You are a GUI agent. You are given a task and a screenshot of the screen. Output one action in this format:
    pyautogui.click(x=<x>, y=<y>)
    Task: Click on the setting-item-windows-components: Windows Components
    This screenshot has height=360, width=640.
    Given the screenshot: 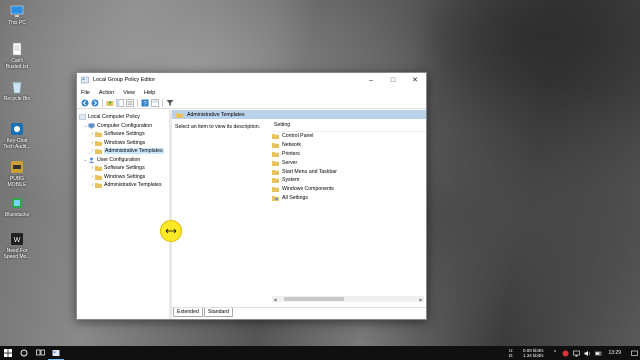 What is the action you would take?
    pyautogui.click(x=349, y=189)
    